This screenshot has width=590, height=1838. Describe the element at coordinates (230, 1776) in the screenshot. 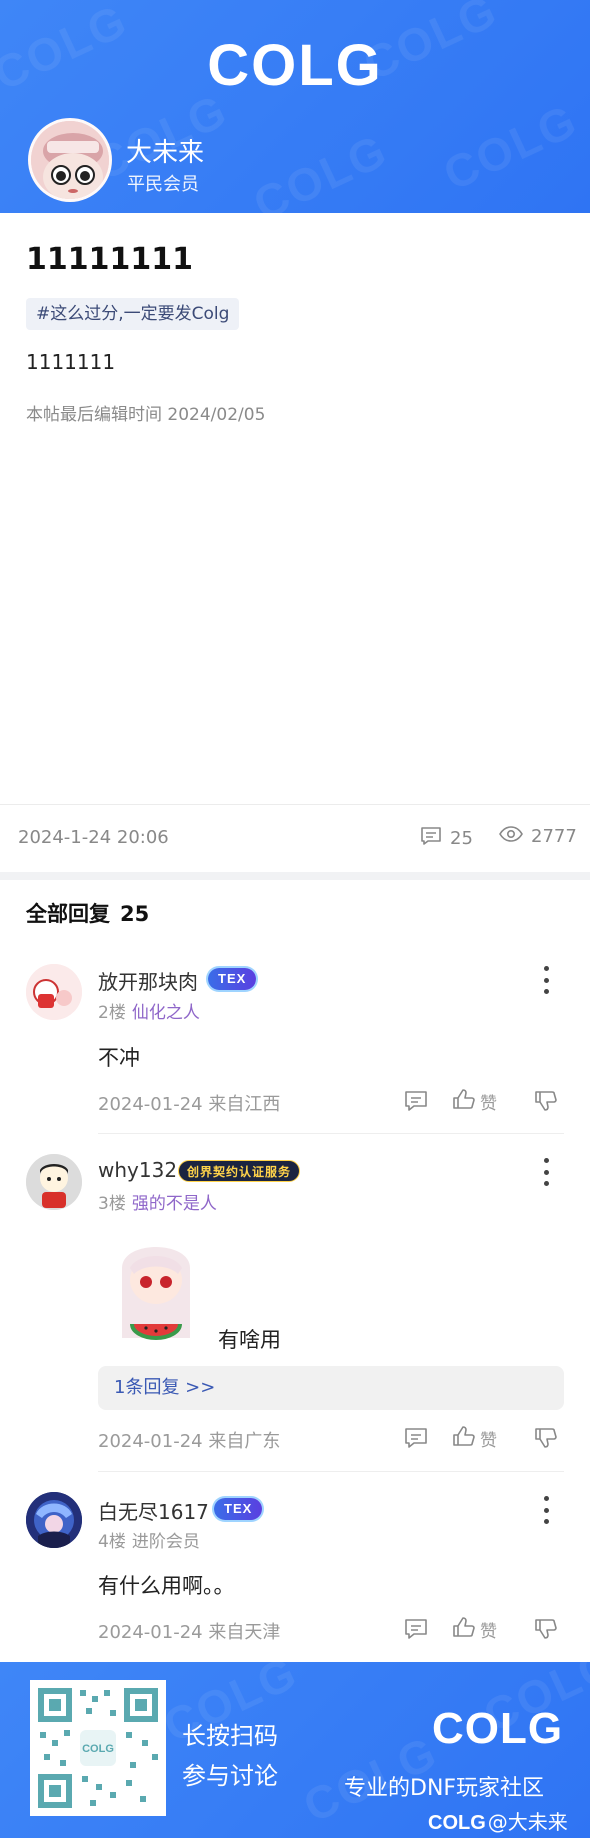

I see `cta-line-2: 参与讨论` at that location.